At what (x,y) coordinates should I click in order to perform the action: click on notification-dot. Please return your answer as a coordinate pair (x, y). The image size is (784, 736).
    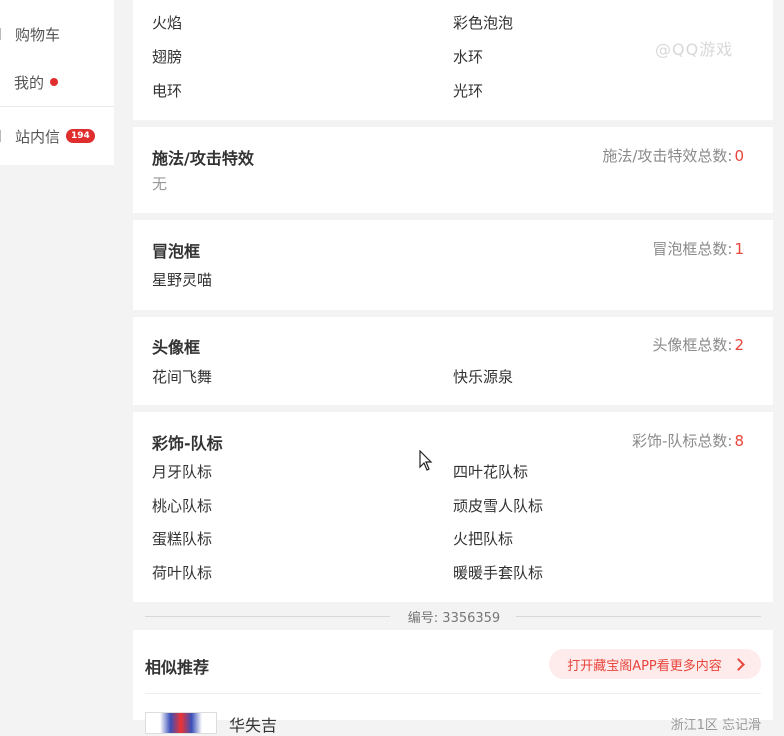
    Looking at the image, I should click on (54, 82).